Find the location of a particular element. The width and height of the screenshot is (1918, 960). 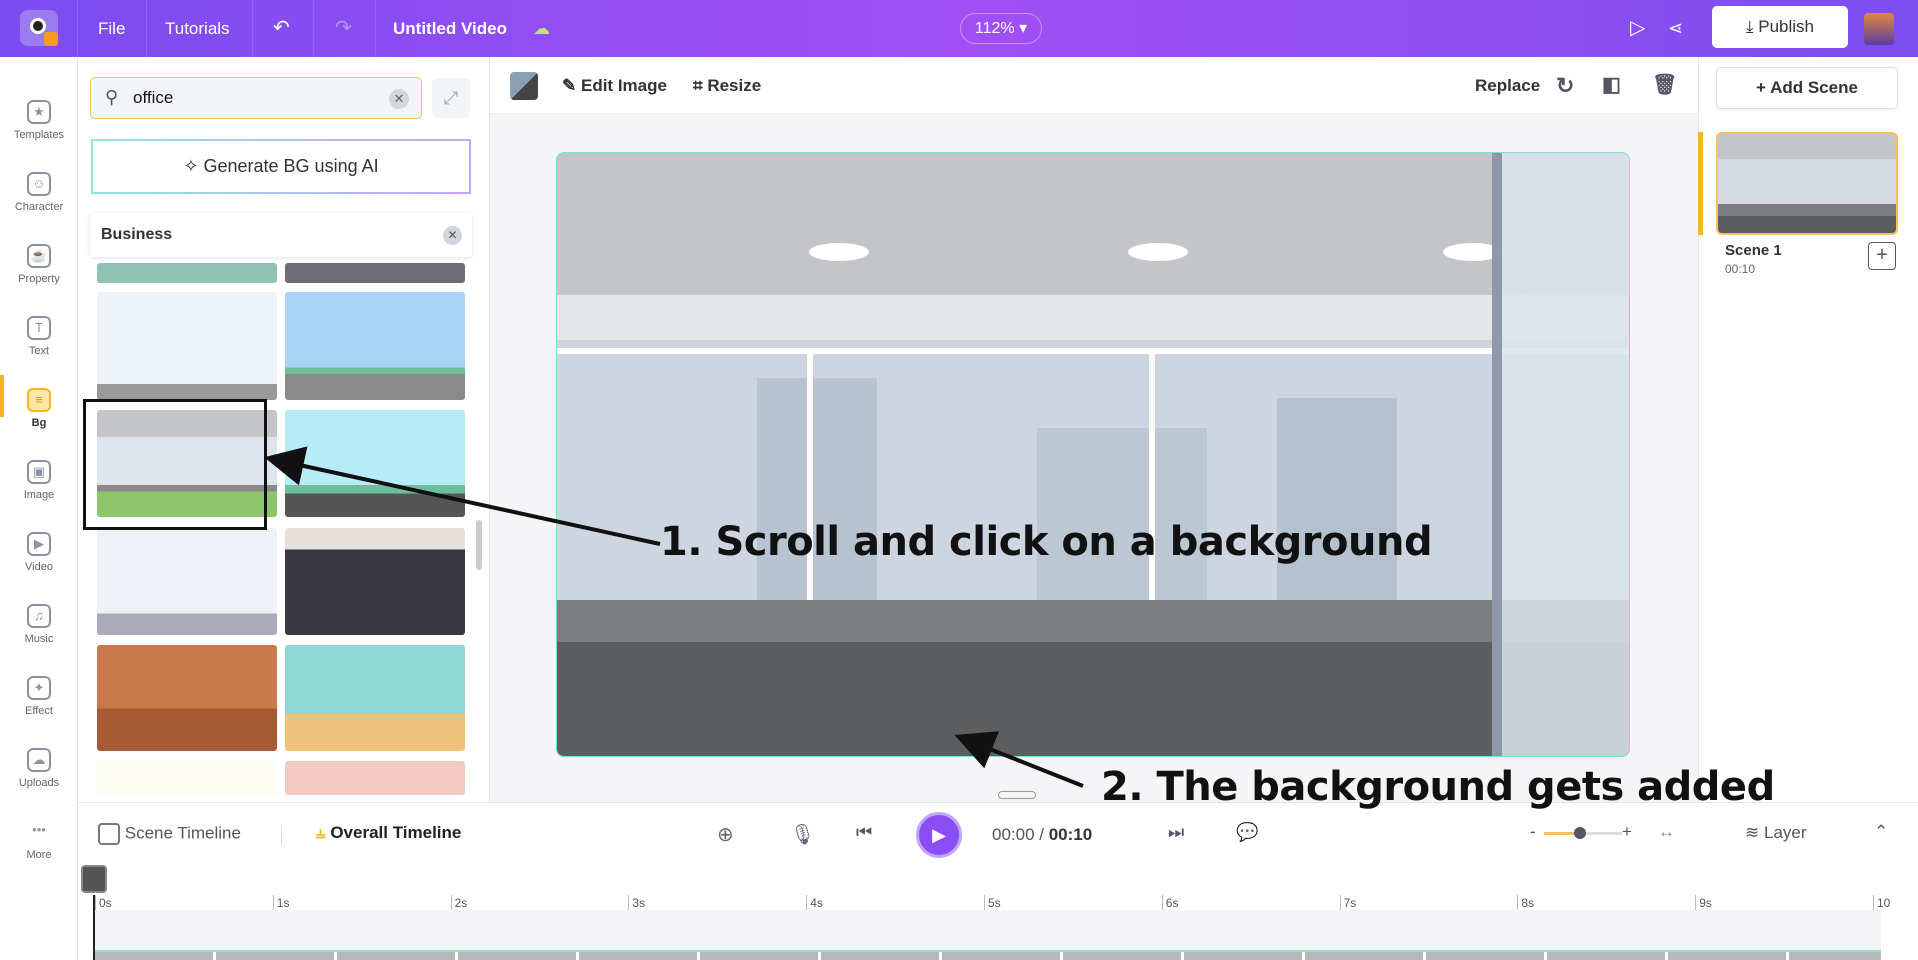

arrow-step2 is located at coordinates (1019, 759).